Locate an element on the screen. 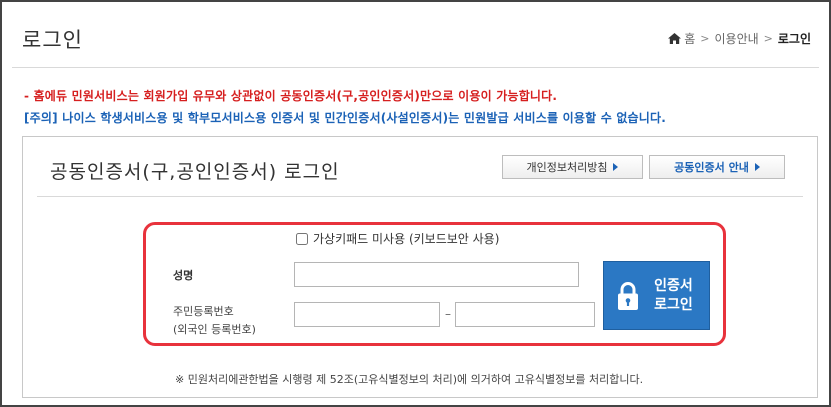 The image size is (831, 407). keypad-checkbox-label: 가상키패드 미사용 (키보드보안 사용) is located at coordinates (406, 239).